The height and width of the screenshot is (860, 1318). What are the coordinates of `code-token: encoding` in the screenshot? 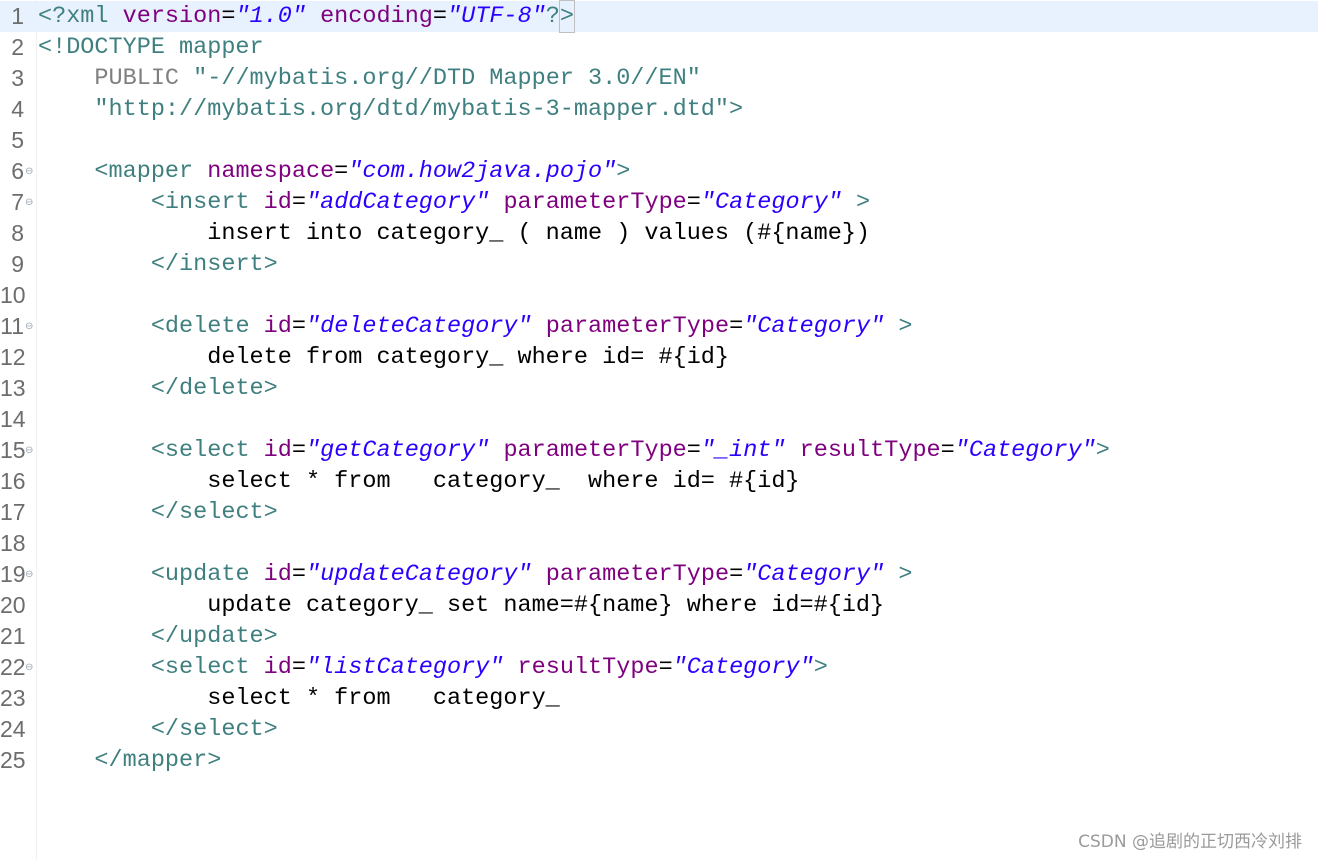 It's located at (376, 16).